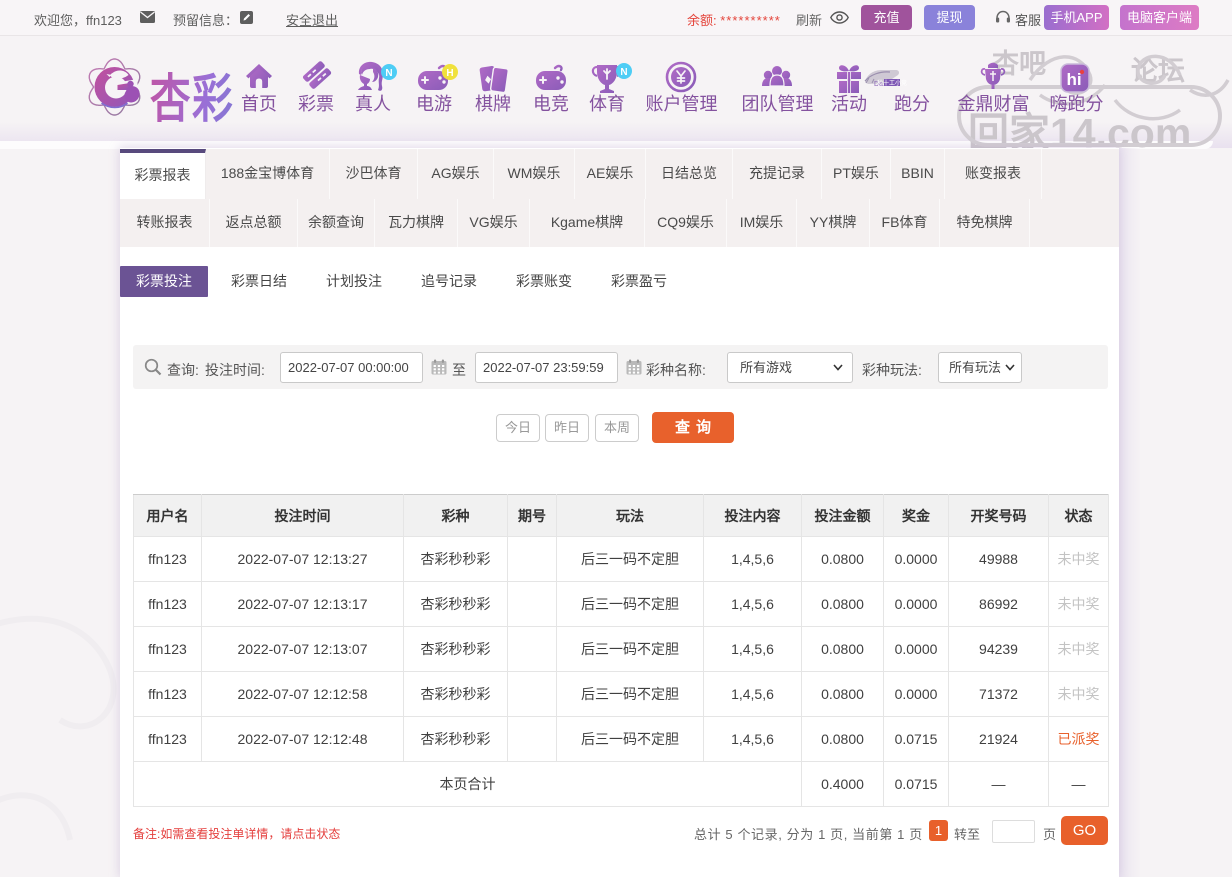  What do you see at coordinates (449, 73) in the screenshot?
I see `svg-text: H` at bounding box center [449, 73].